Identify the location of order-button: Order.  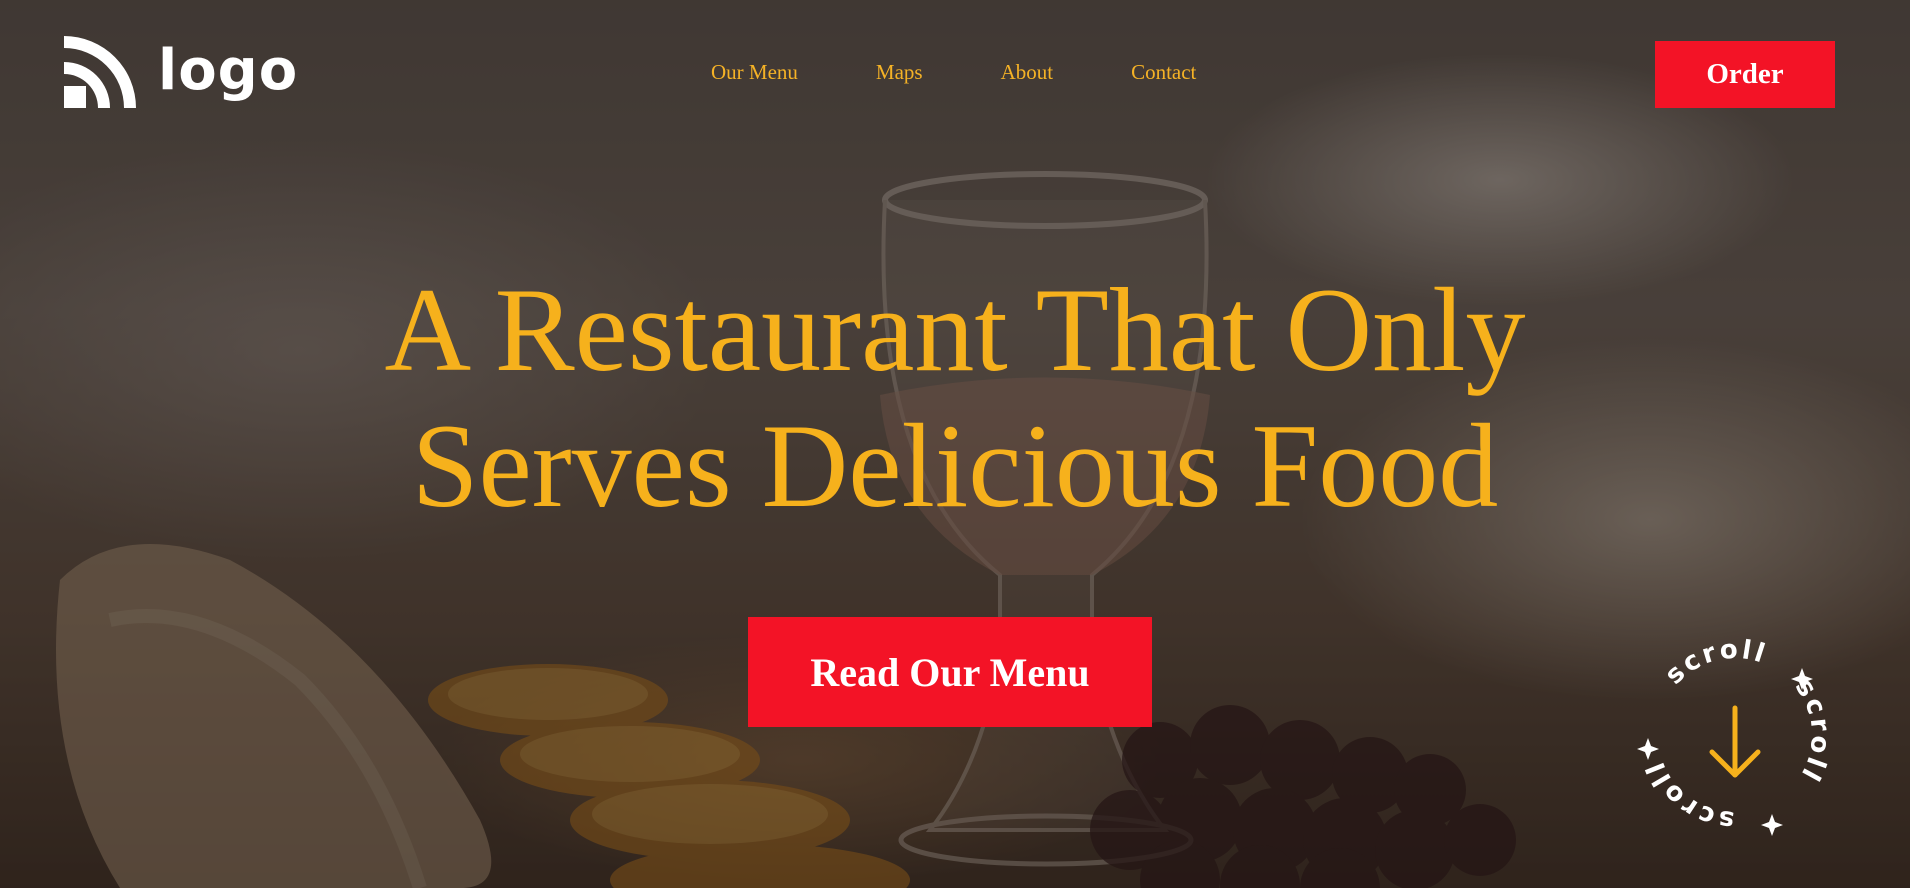
(1745, 74).